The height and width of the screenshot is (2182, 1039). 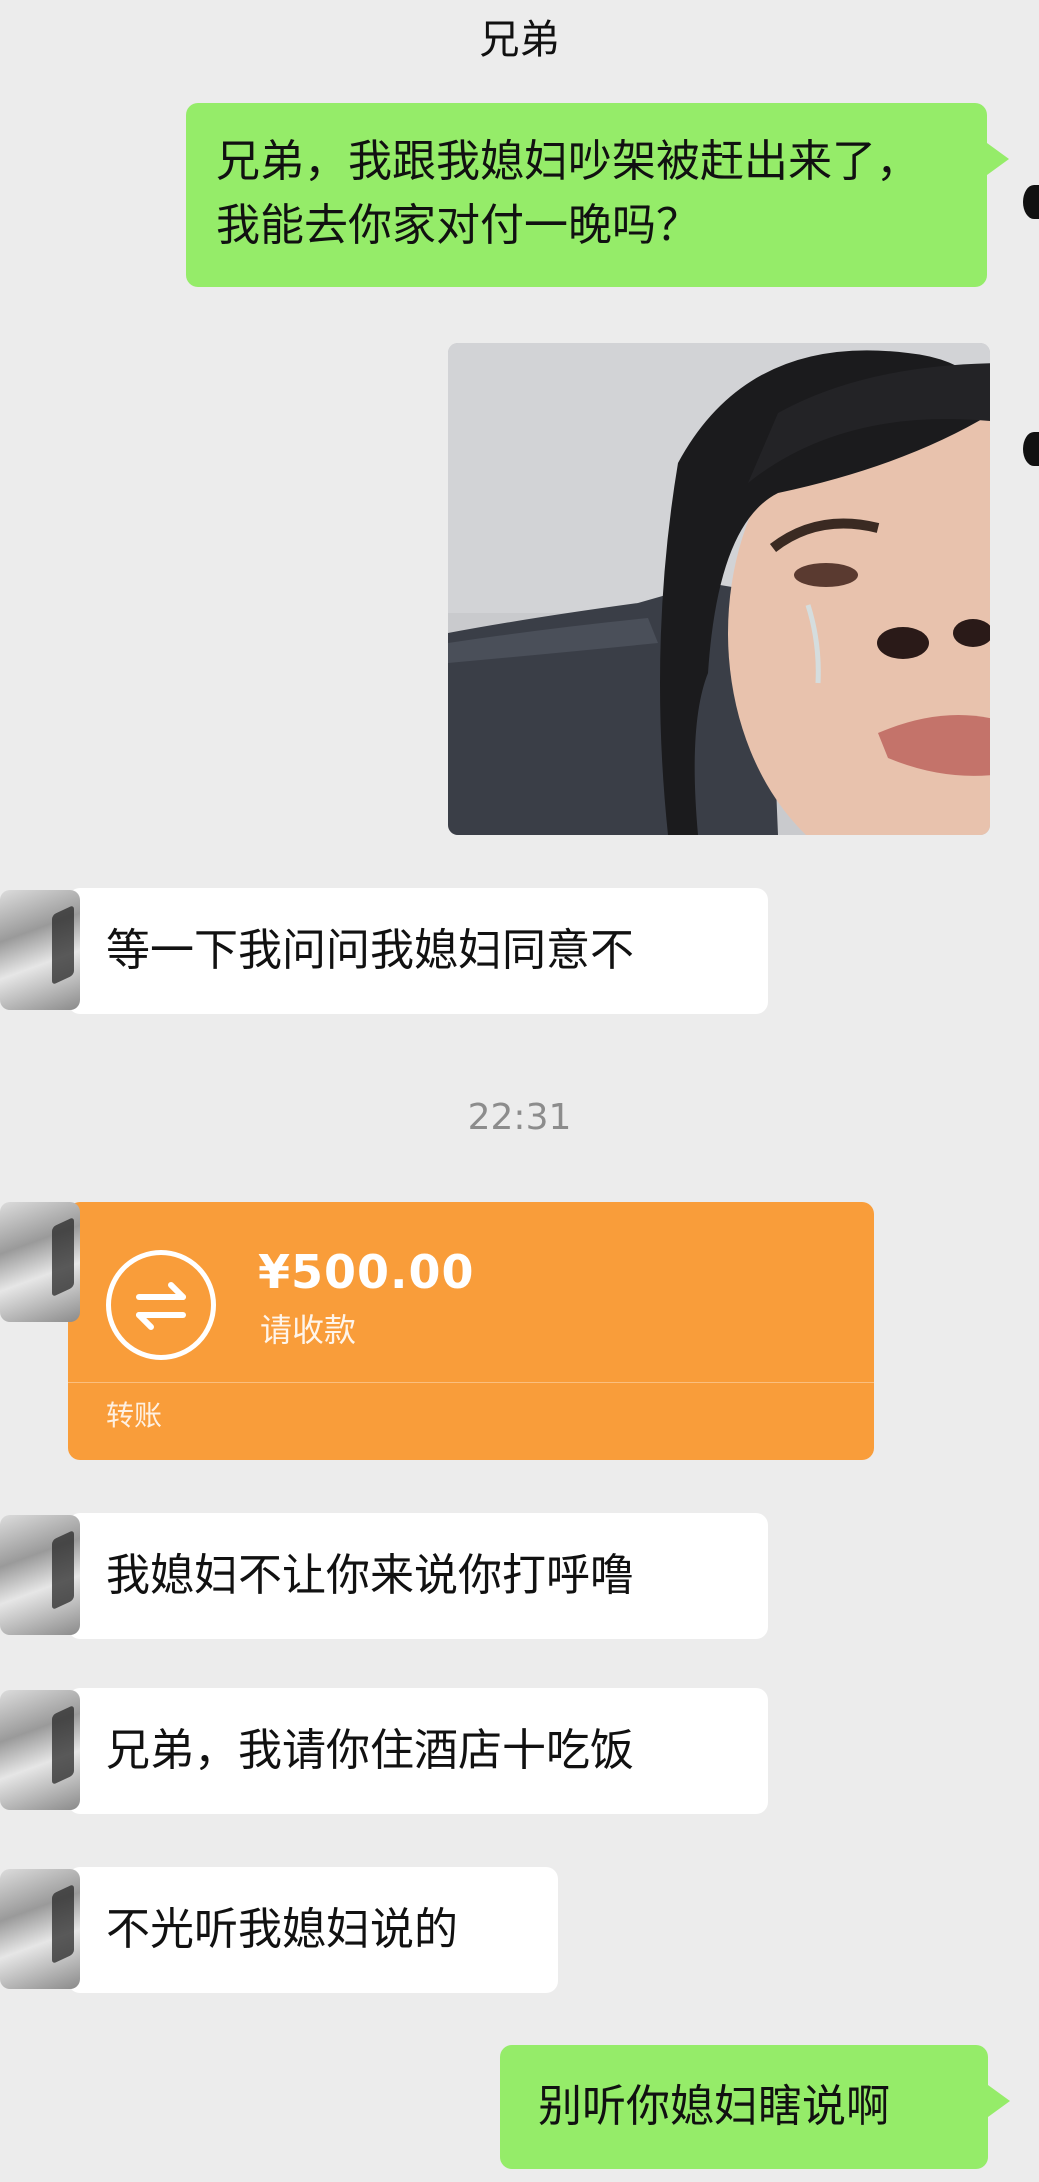 I want to click on crying-man-photo-image, so click(x=719, y=589).